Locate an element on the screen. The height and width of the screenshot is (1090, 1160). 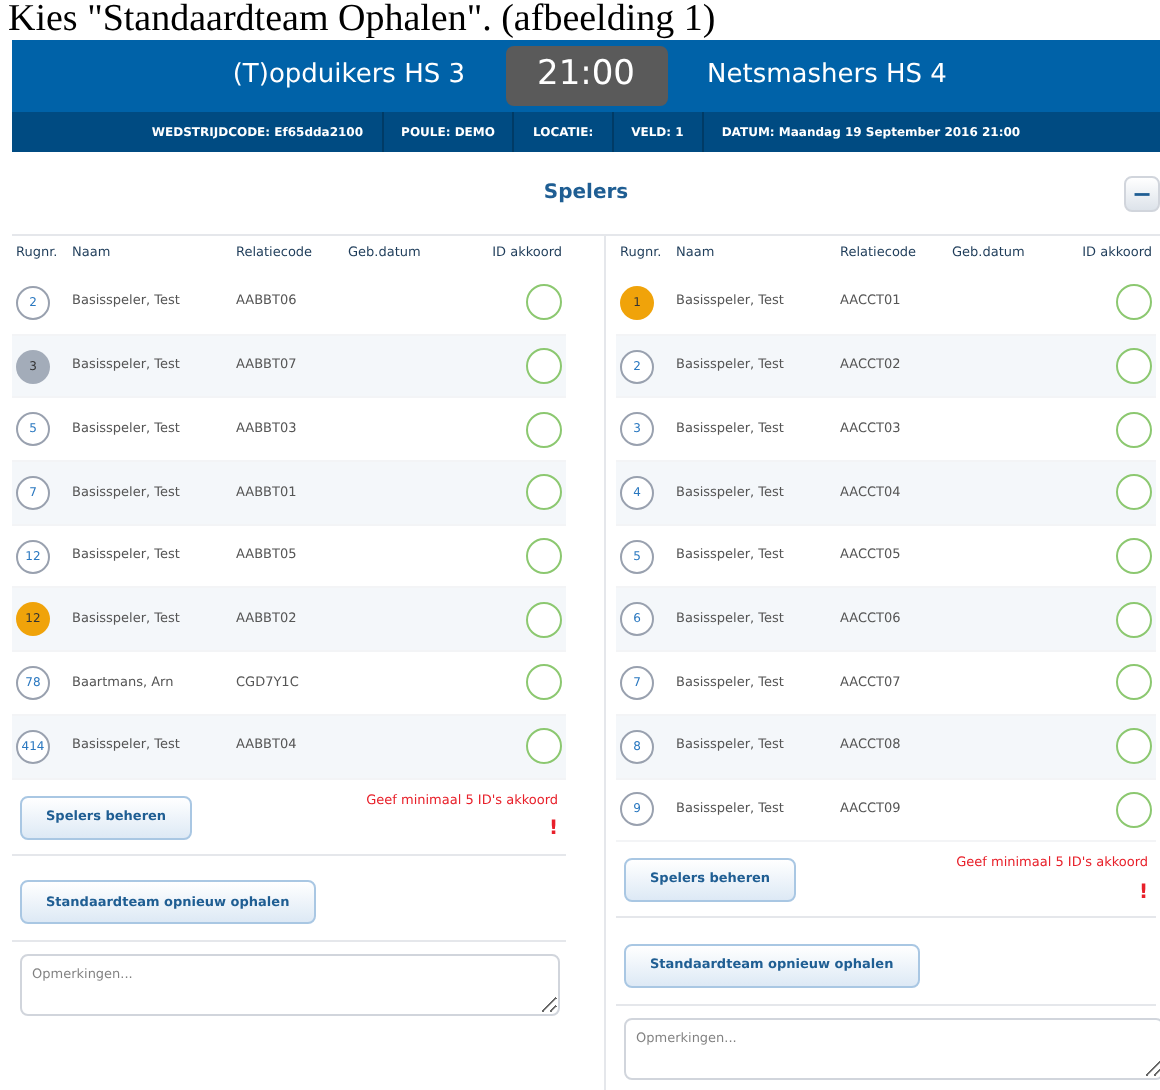
collapse-button: − is located at coordinates (1142, 194).